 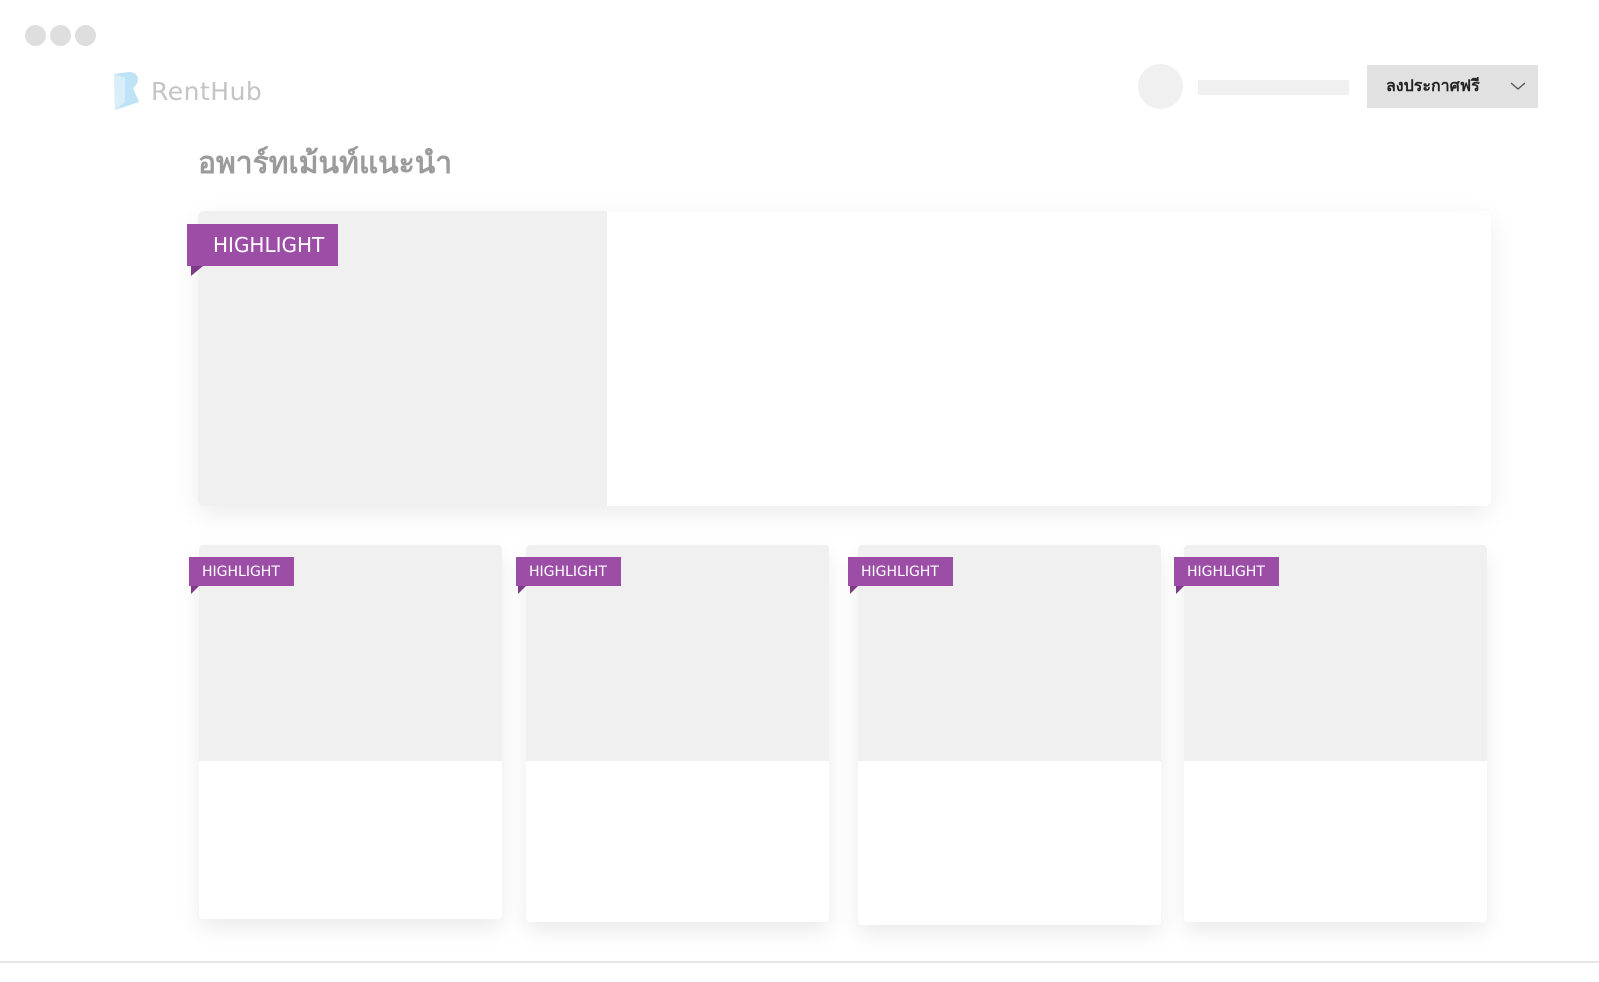 What do you see at coordinates (126, 91) in the screenshot?
I see `logo-mark-icon` at bounding box center [126, 91].